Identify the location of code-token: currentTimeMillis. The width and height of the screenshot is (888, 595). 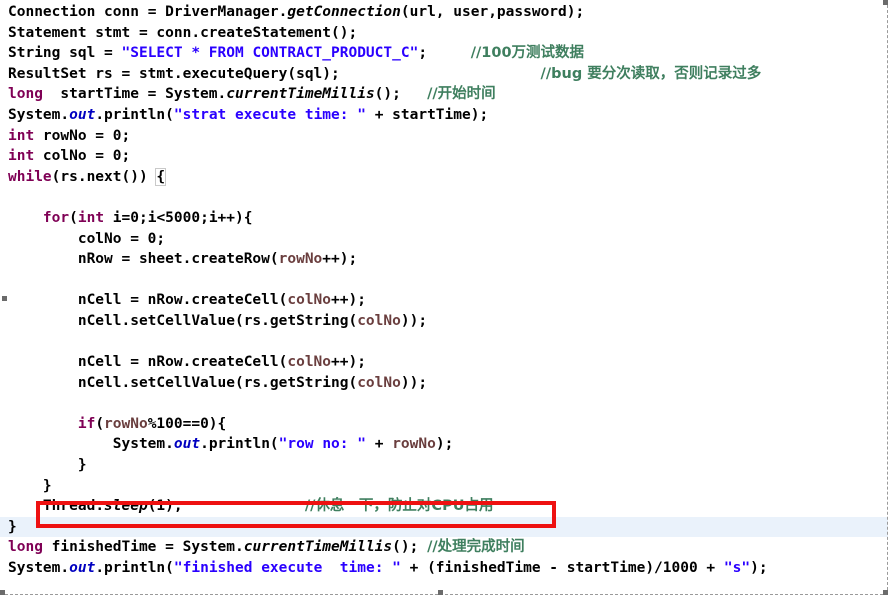
(318, 547).